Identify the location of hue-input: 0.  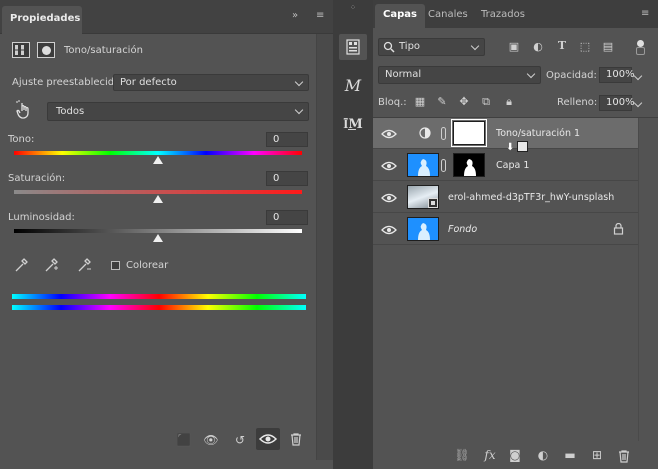
(287, 139).